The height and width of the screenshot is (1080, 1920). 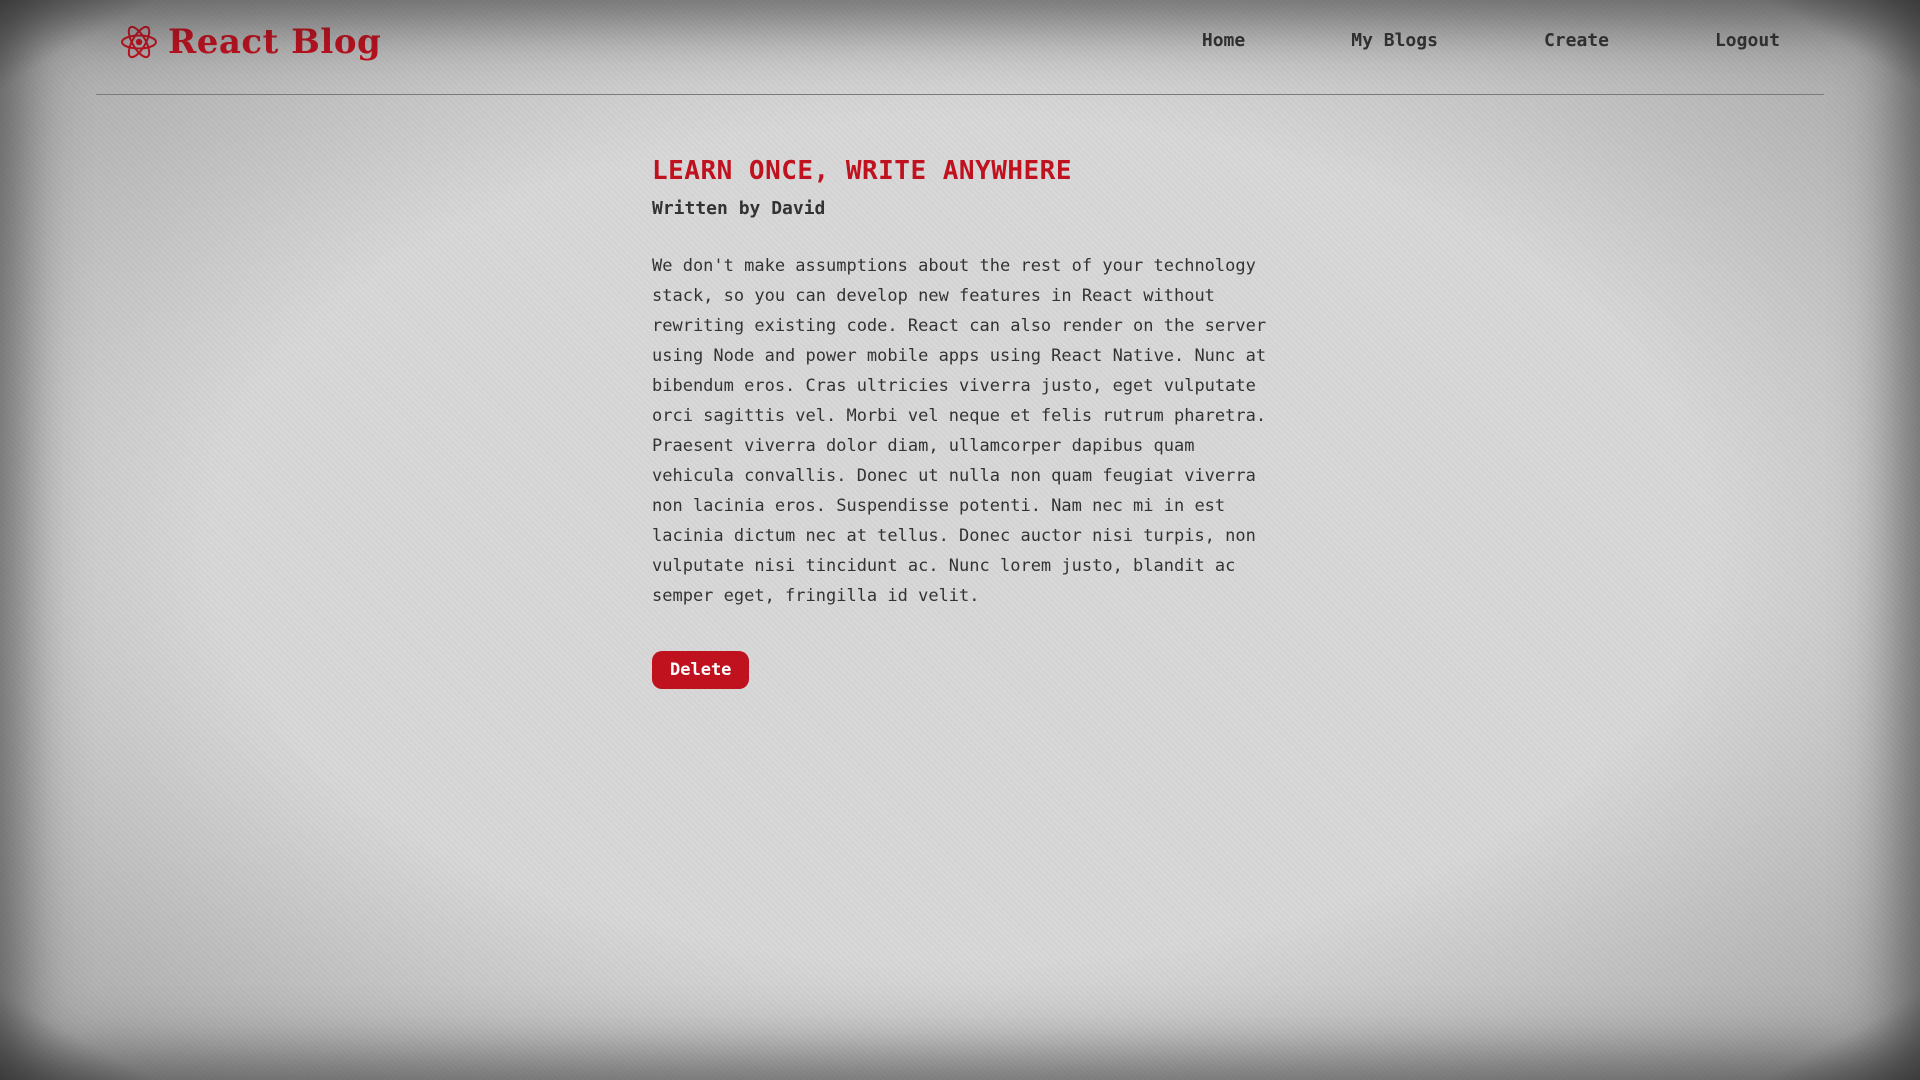 I want to click on brand-link: React Blog, so click(x=250, y=42).